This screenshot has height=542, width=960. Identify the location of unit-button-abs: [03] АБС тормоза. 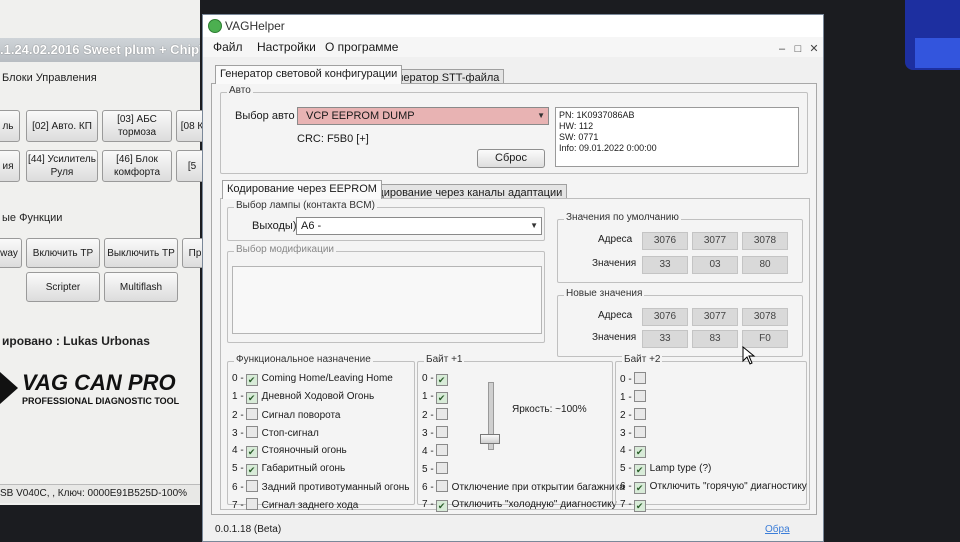
(137, 126).